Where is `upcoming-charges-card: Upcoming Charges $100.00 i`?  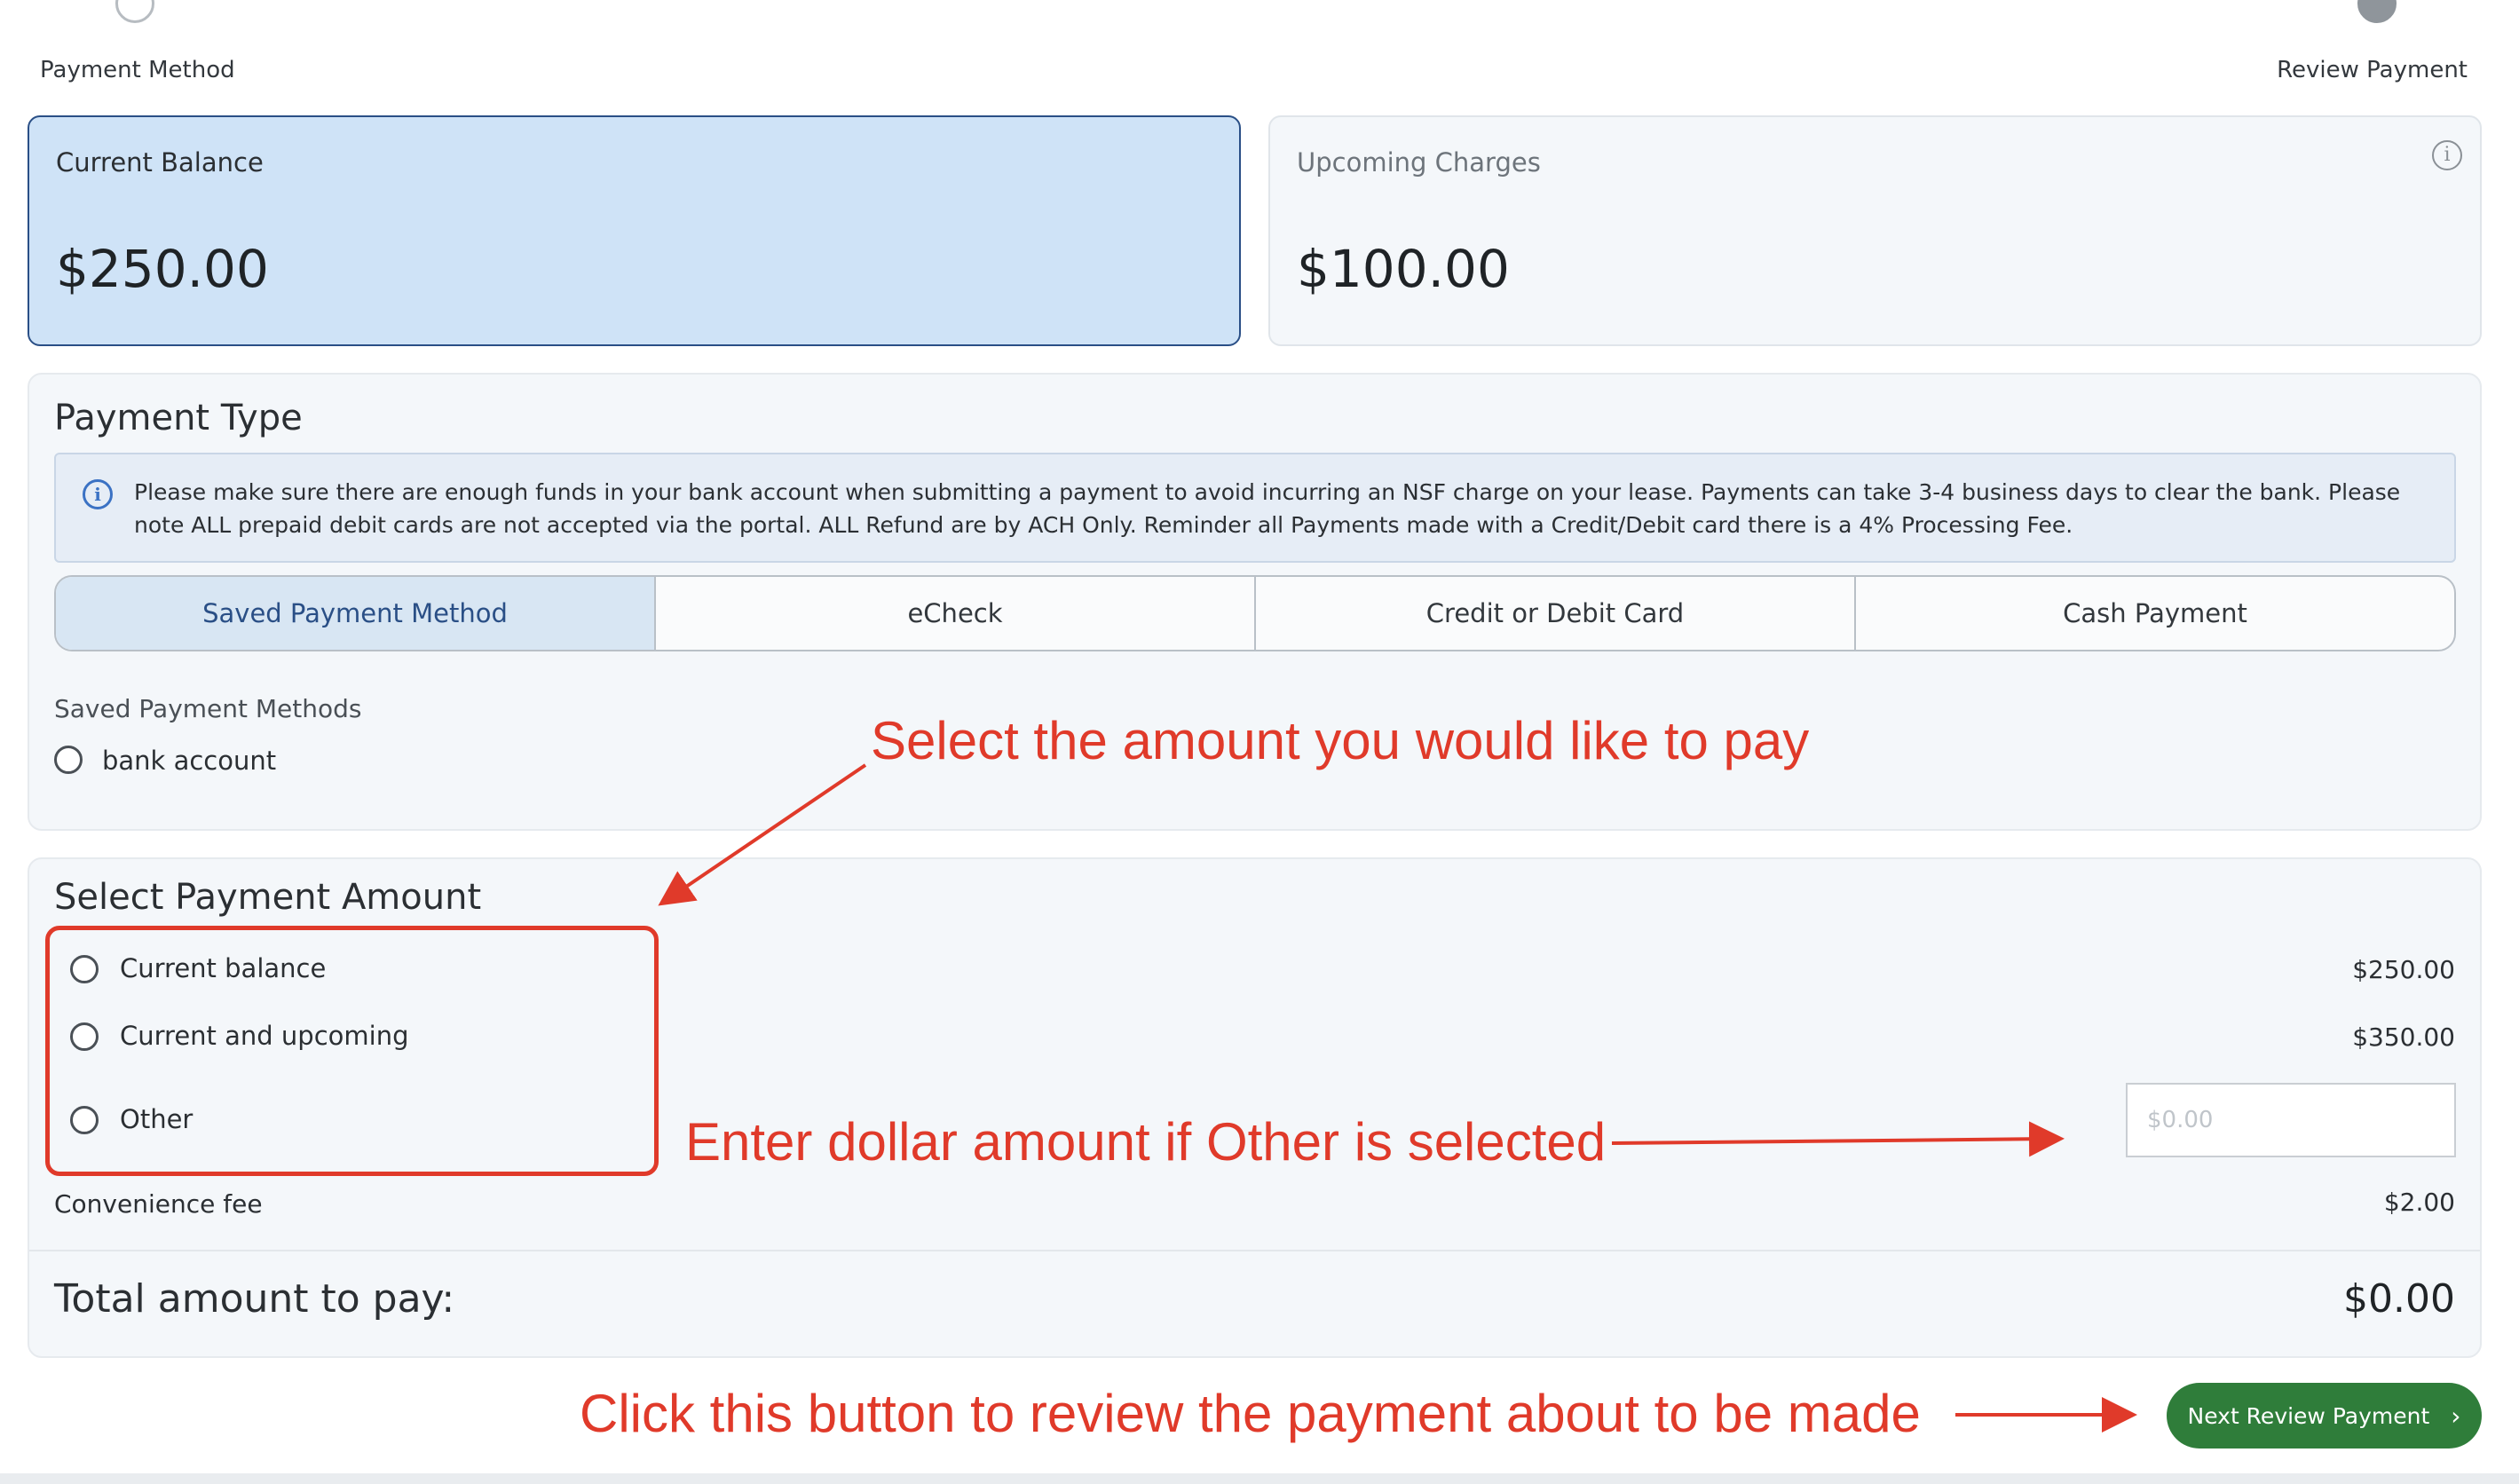 upcoming-charges-card: Upcoming Charges $100.00 i is located at coordinates (1875, 231).